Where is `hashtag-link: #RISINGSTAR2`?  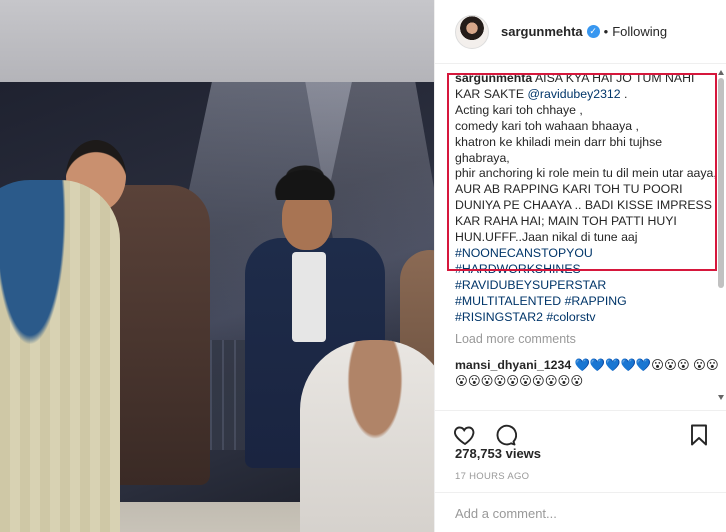
hashtag-link: #RISINGSTAR2 is located at coordinates (499, 317).